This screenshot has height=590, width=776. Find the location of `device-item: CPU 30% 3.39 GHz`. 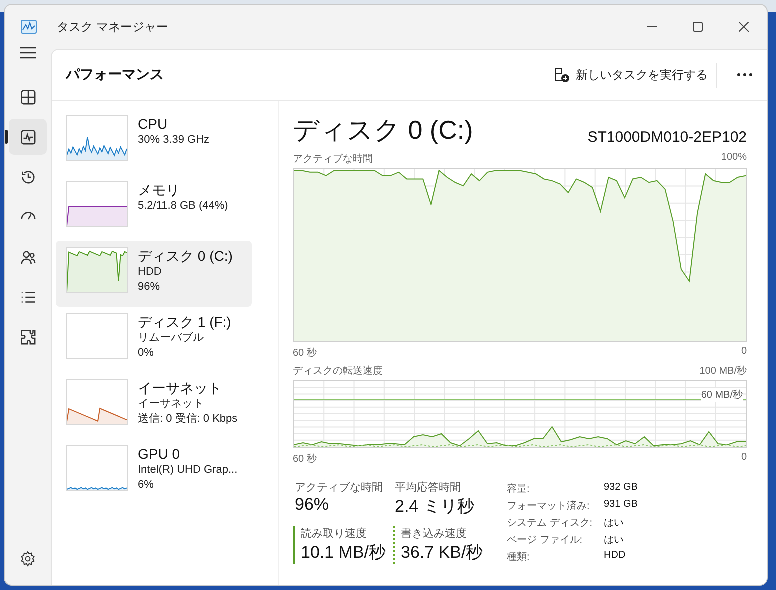

device-item: CPU 30% 3.39 GHz is located at coordinates (154, 142).